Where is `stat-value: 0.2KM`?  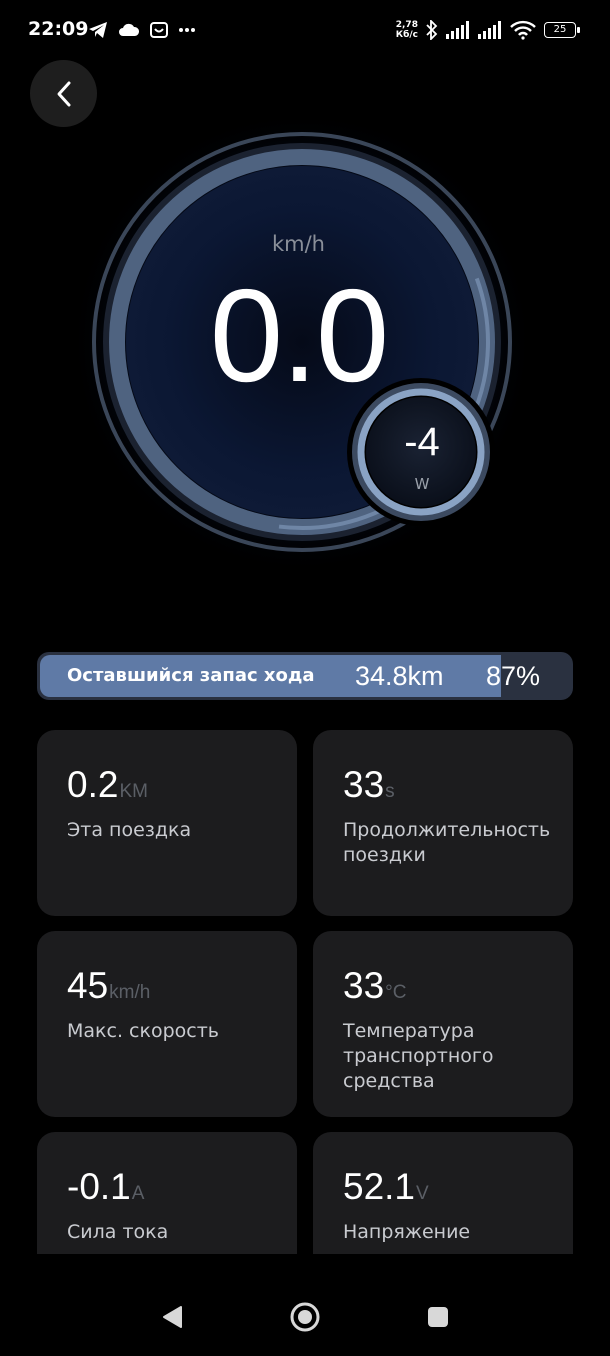 stat-value: 0.2KM is located at coordinates (107, 784).